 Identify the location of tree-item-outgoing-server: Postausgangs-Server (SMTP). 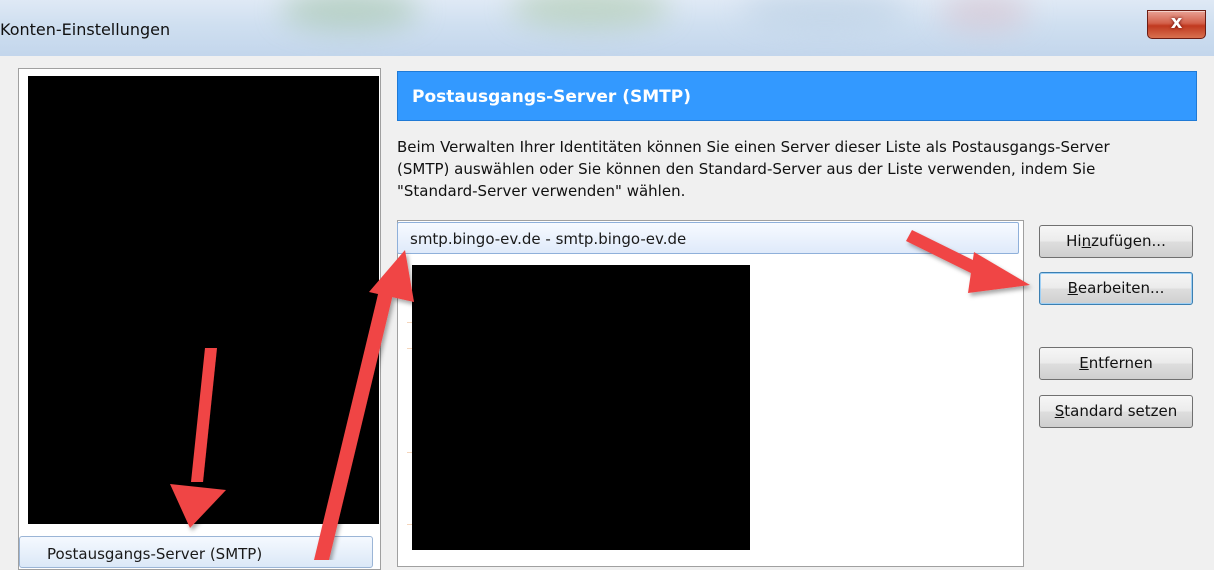
(196, 552).